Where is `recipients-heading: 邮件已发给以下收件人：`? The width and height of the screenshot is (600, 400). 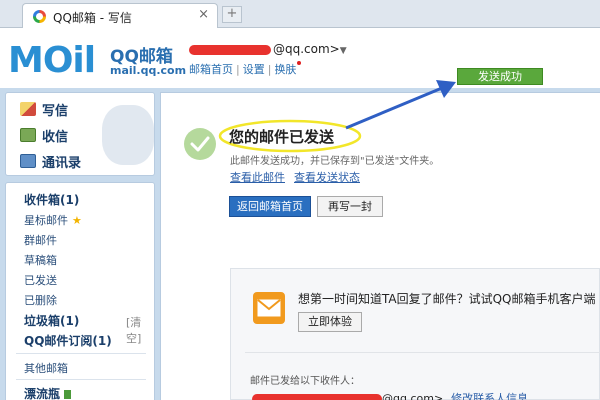
recipients-heading: 邮件已发给以下收件人： is located at coordinates (305, 381).